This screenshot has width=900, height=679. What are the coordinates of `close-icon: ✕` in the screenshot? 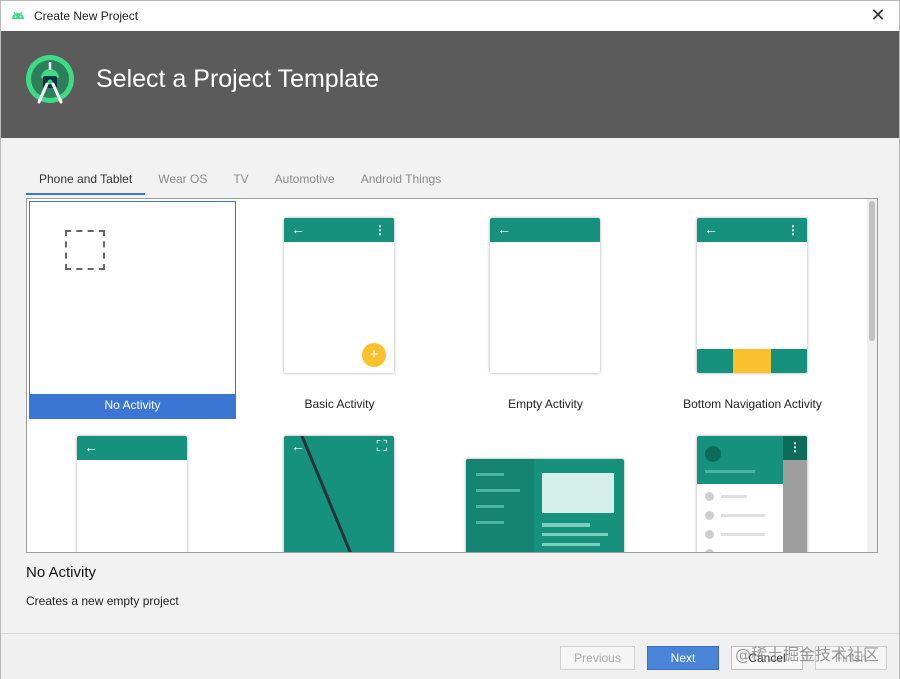 It's located at (878, 15).